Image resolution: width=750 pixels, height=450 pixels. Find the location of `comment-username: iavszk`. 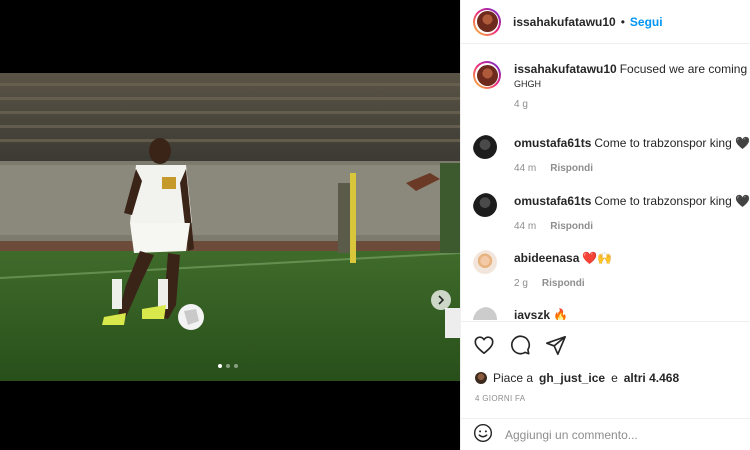

comment-username: iavszk is located at coordinates (532, 314).